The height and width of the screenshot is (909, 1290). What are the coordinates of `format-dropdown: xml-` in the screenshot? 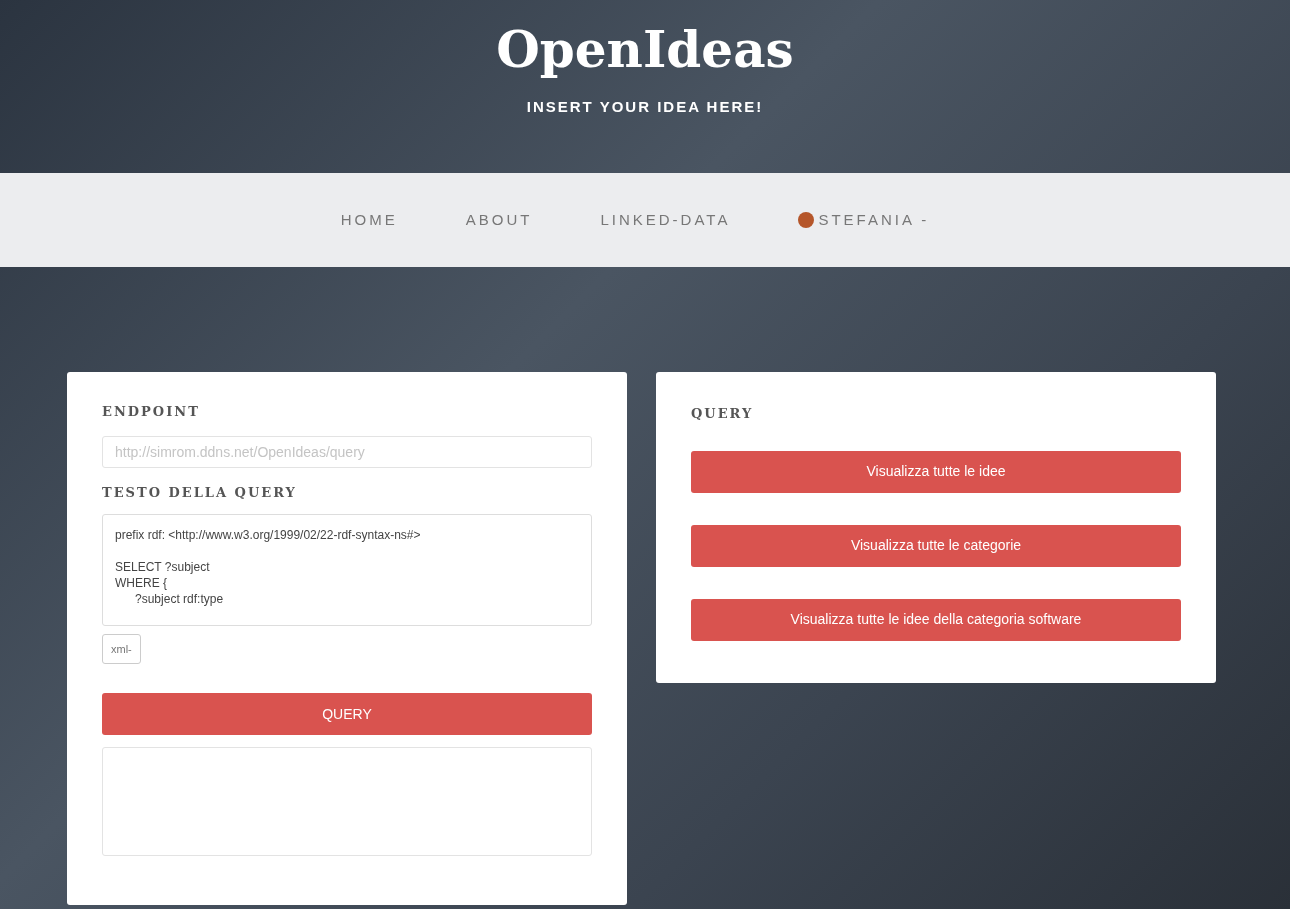 It's located at (121, 649).